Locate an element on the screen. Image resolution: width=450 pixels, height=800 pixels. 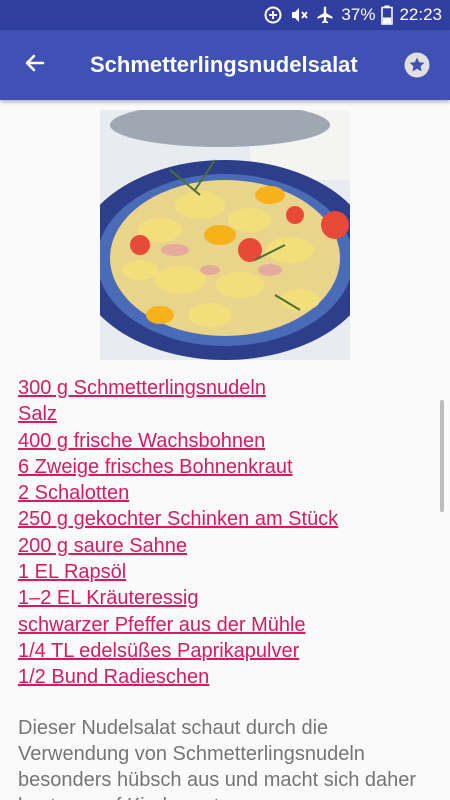
back-button is located at coordinates (35, 65).